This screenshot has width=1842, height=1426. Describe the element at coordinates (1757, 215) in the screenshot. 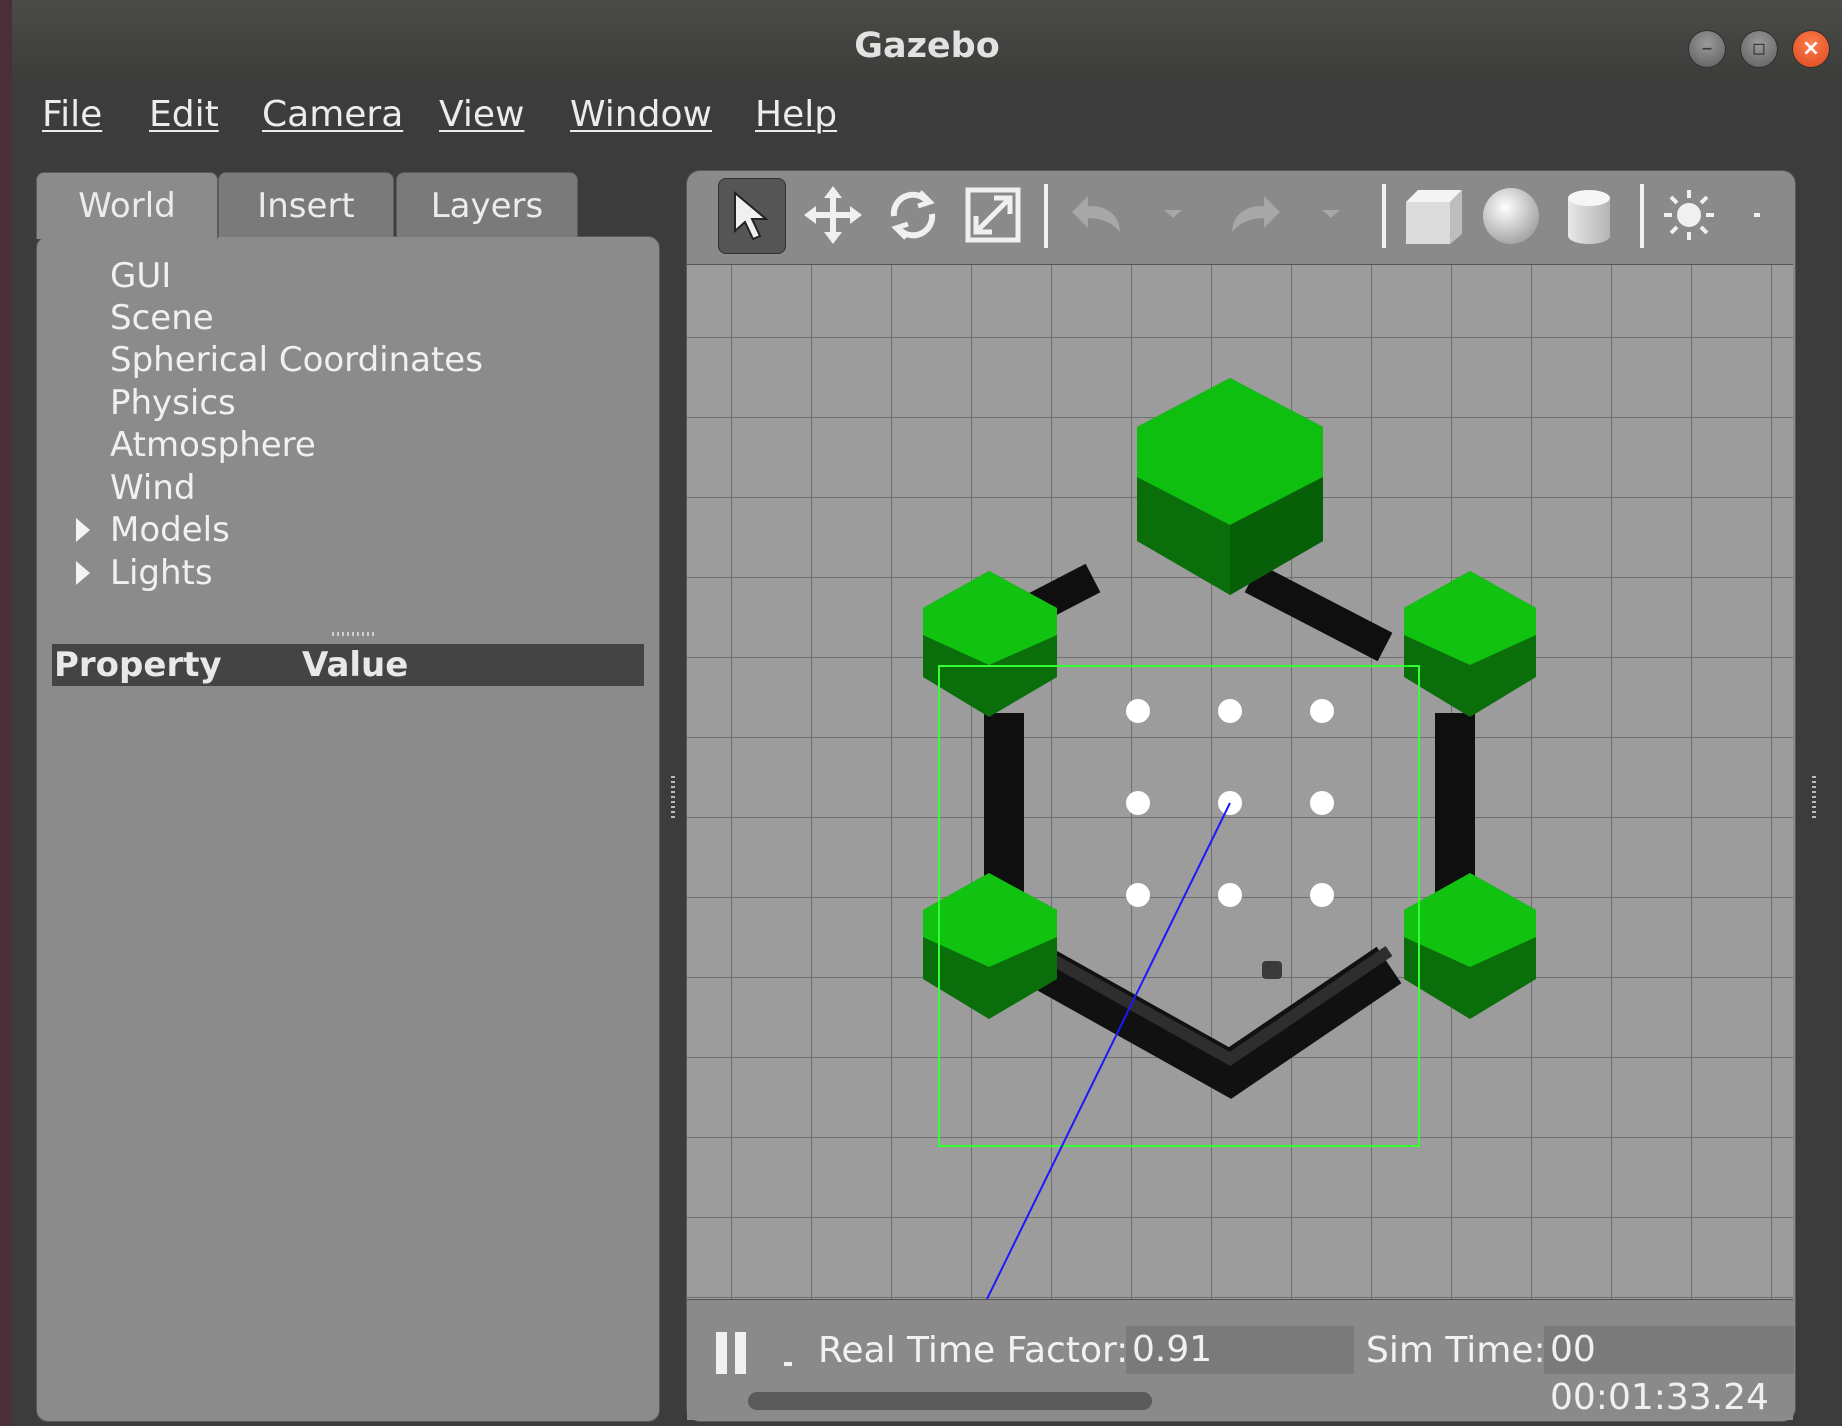

I see `toolbar-more-icon` at that location.